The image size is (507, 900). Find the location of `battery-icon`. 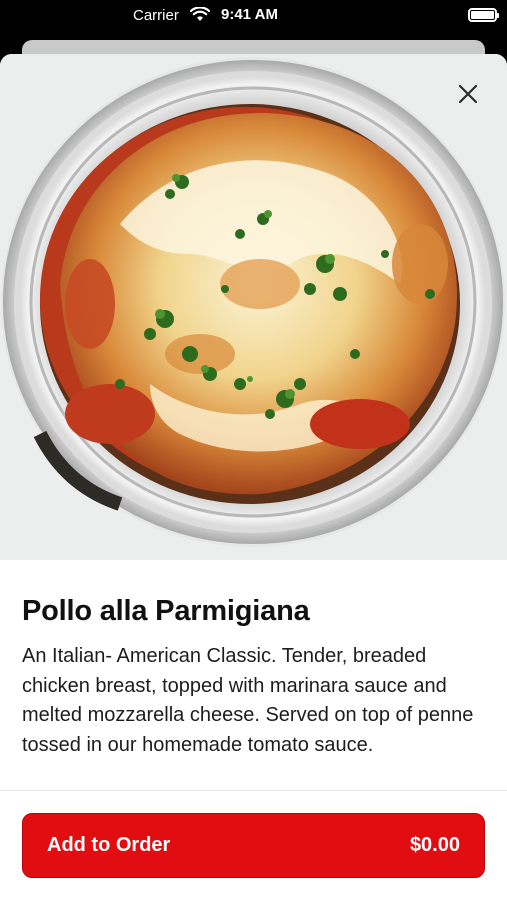

battery-icon is located at coordinates (483, 15).